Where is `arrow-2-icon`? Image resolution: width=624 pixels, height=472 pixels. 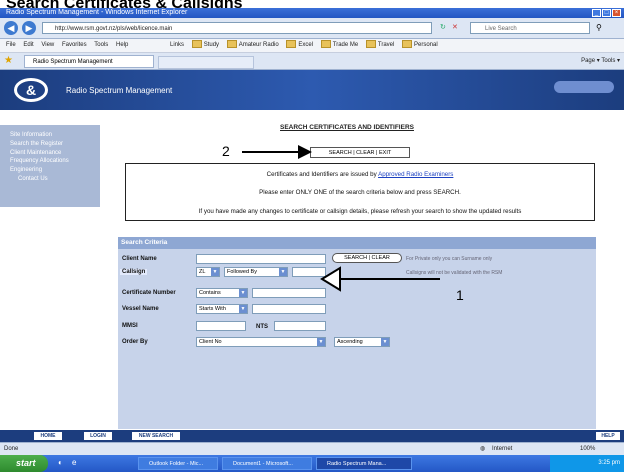 arrow-2-icon is located at coordinates (277, 152).